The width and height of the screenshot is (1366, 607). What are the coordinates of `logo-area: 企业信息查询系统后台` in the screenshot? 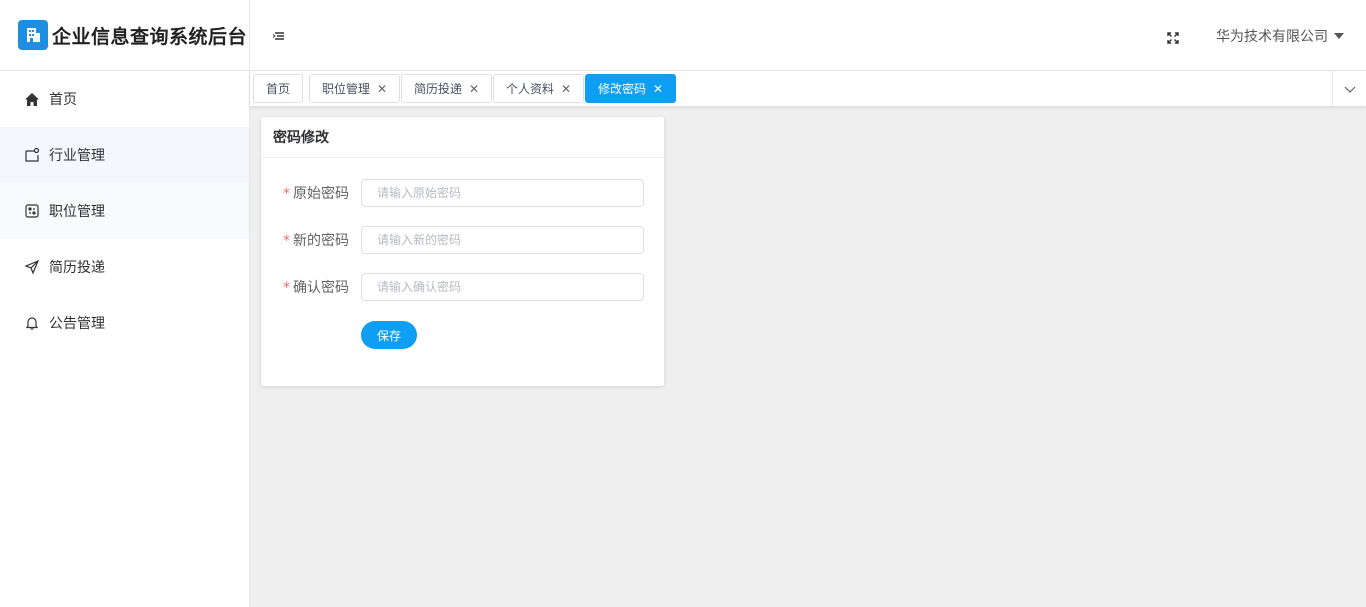 It's located at (124, 35).